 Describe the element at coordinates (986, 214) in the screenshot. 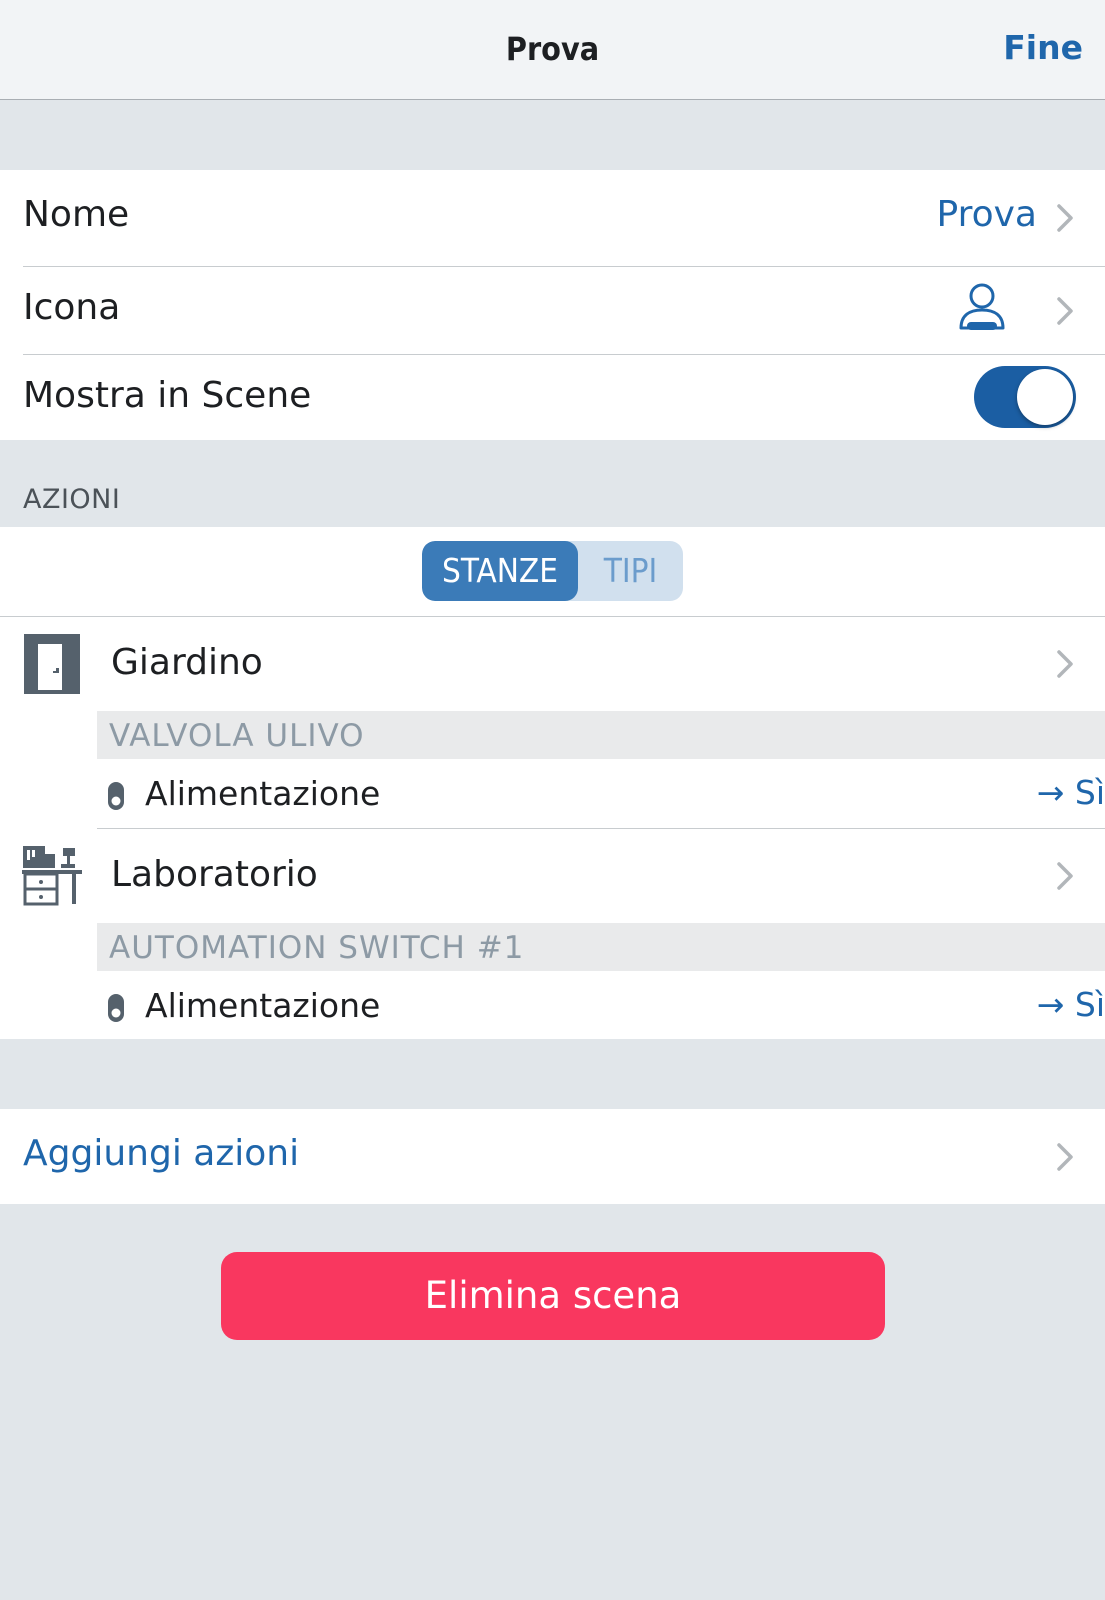

I see `name-value: Prova` at that location.